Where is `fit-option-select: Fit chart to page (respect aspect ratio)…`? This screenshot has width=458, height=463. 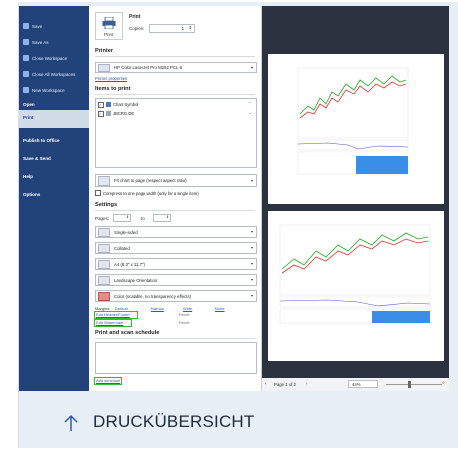
fit-option-select: Fit chart to page (respect aspect ratio)… is located at coordinates (176, 180).